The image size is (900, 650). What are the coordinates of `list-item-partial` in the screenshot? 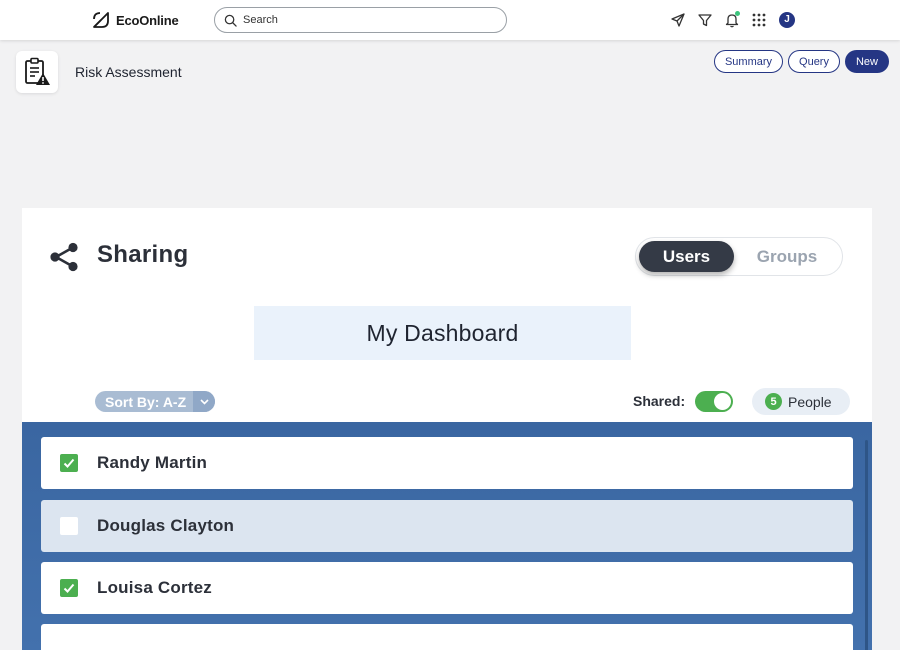 It's located at (447, 637).